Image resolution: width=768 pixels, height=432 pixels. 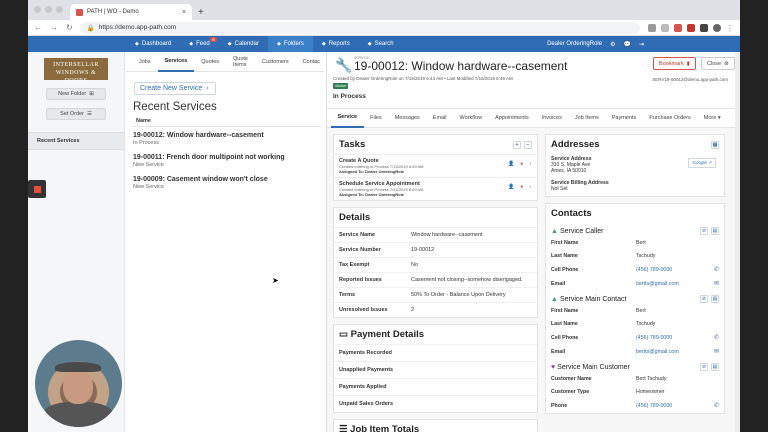 I want to click on tab-email: Email, so click(x=439, y=118).